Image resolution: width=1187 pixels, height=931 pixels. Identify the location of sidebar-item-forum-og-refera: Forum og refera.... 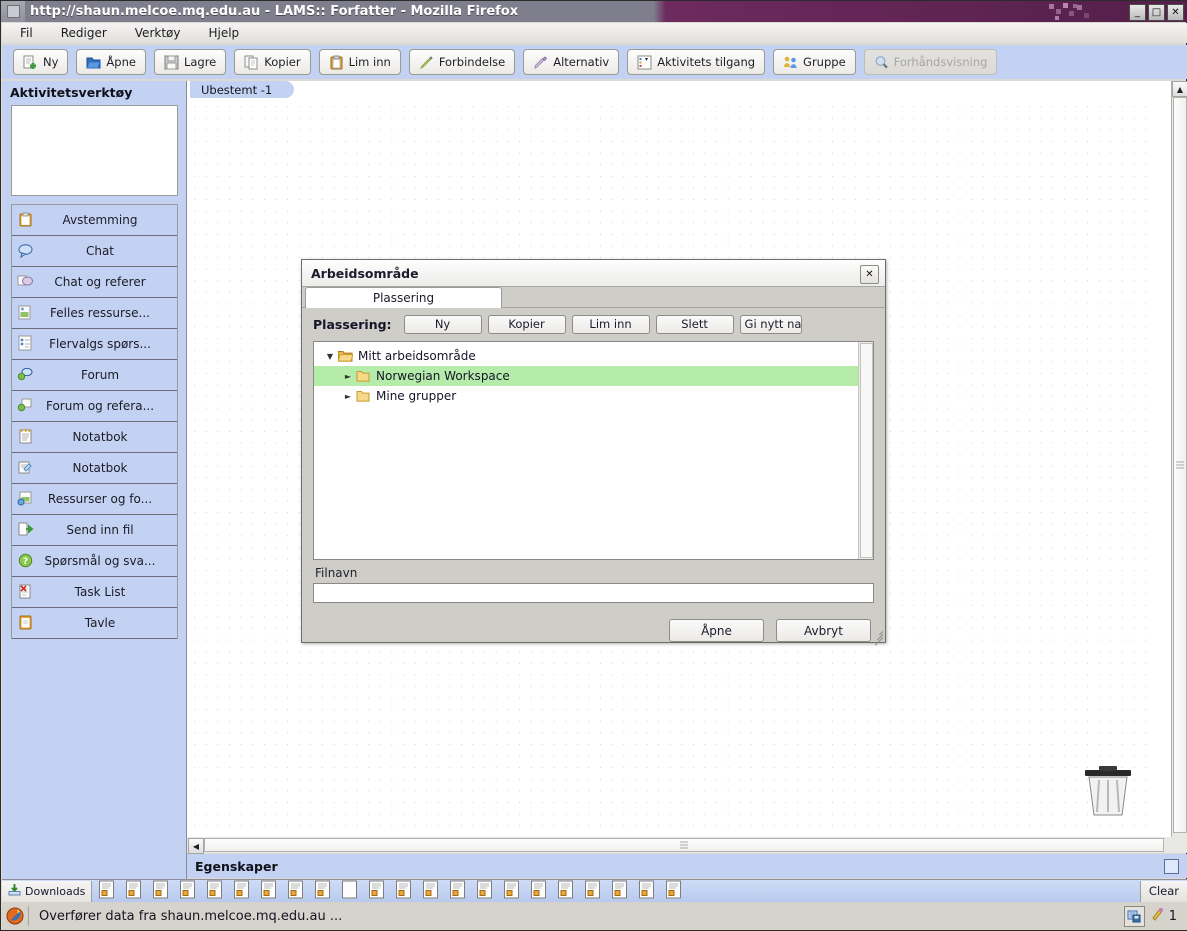
(94, 406).